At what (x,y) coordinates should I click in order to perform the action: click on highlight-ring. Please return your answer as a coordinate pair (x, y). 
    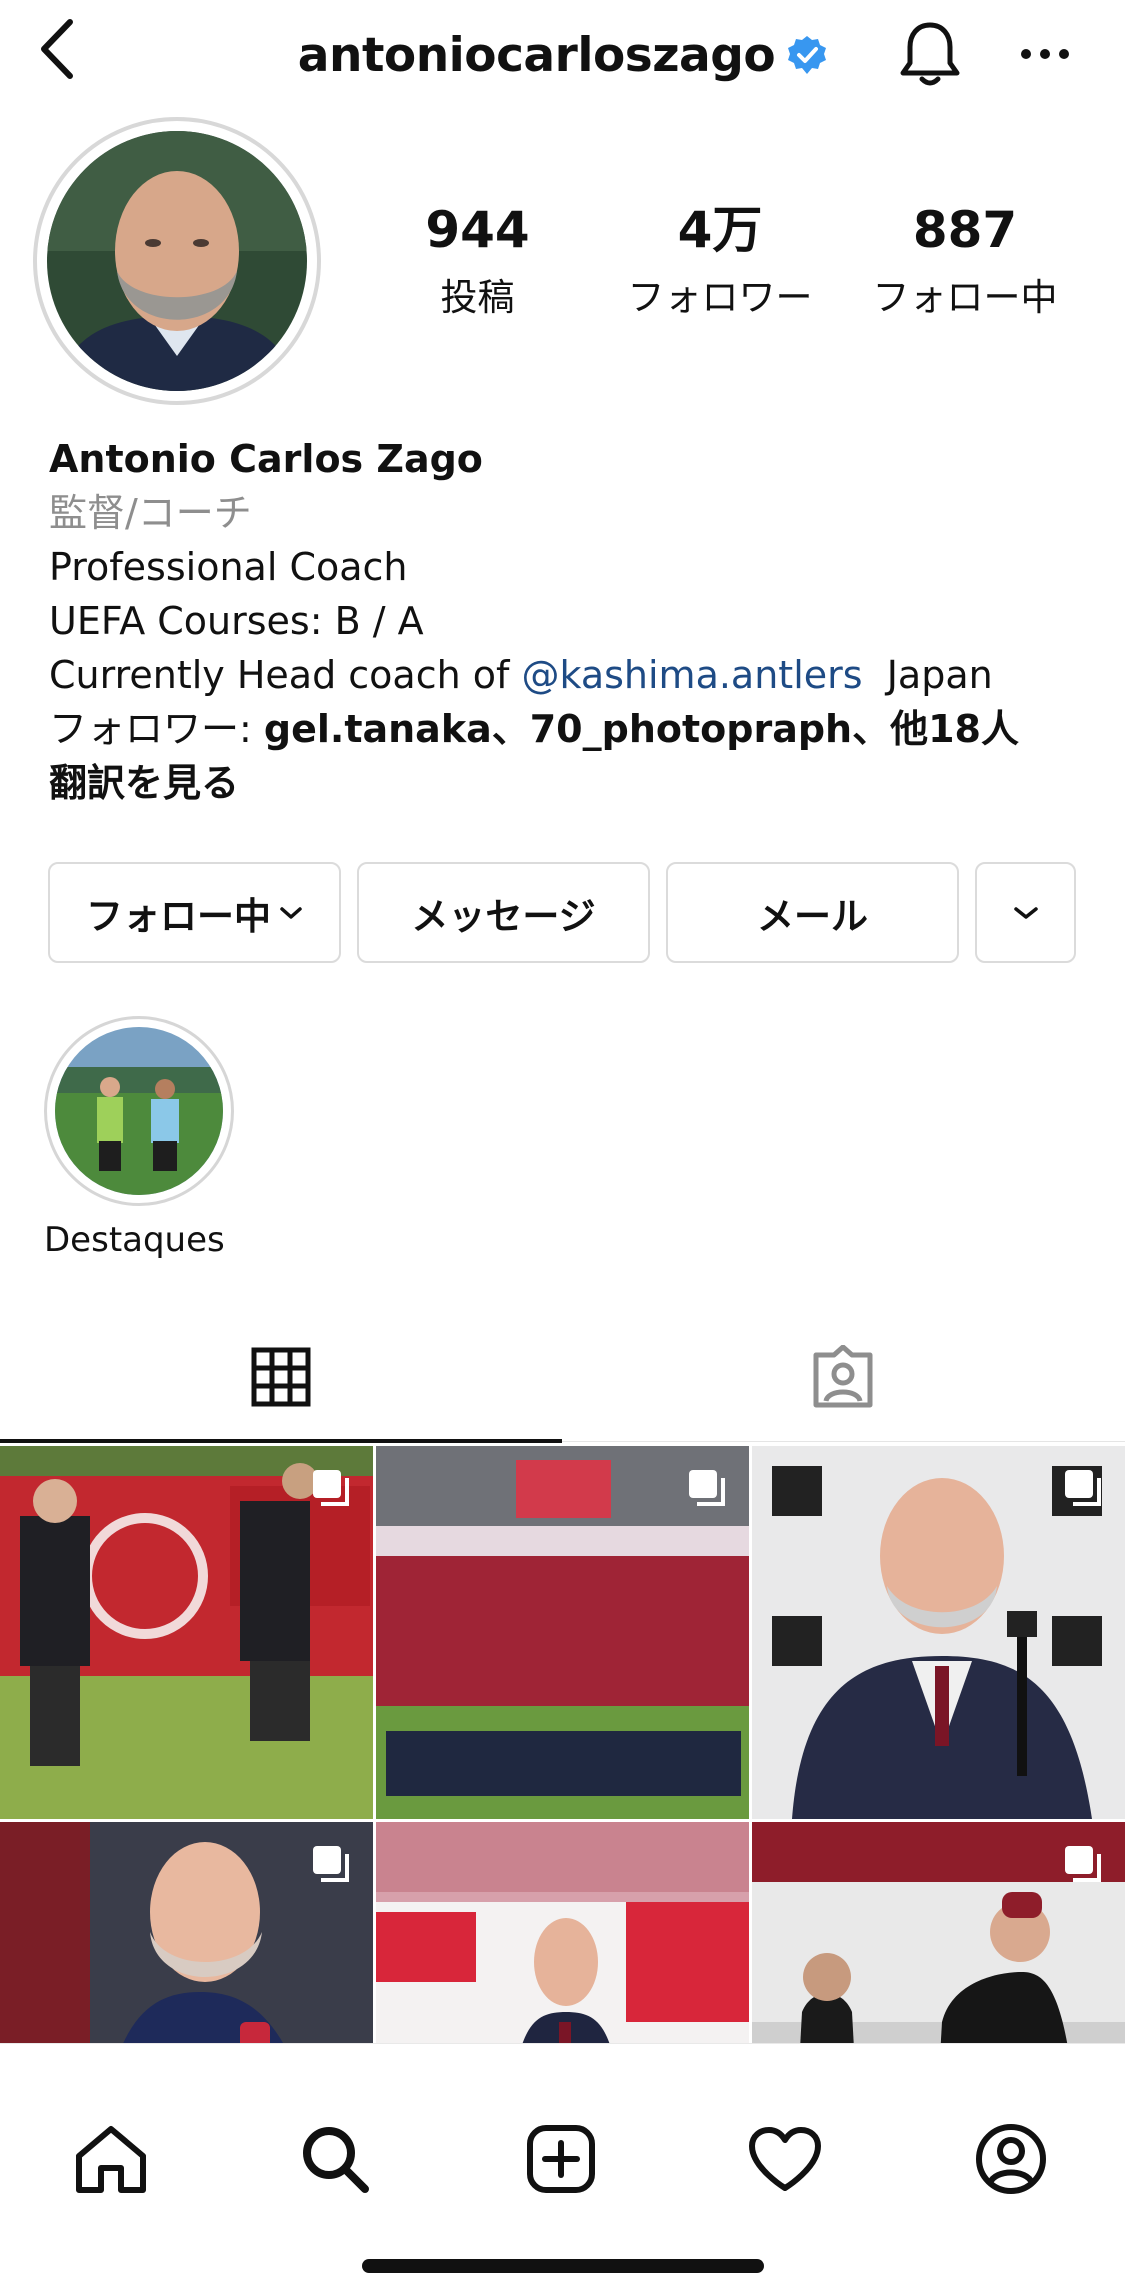
    Looking at the image, I should click on (139, 1111).